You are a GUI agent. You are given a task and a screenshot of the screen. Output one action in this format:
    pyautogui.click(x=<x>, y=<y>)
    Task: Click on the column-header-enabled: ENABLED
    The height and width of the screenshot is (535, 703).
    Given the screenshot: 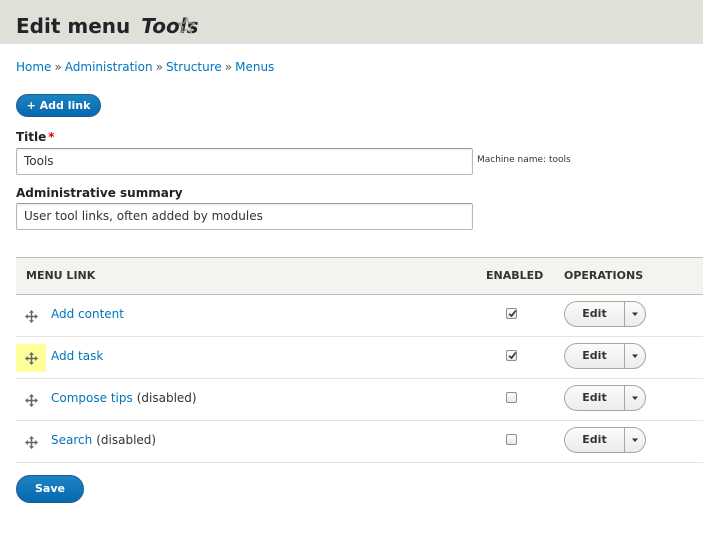 What is the action you would take?
    pyautogui.click(x=515, y=275)
    